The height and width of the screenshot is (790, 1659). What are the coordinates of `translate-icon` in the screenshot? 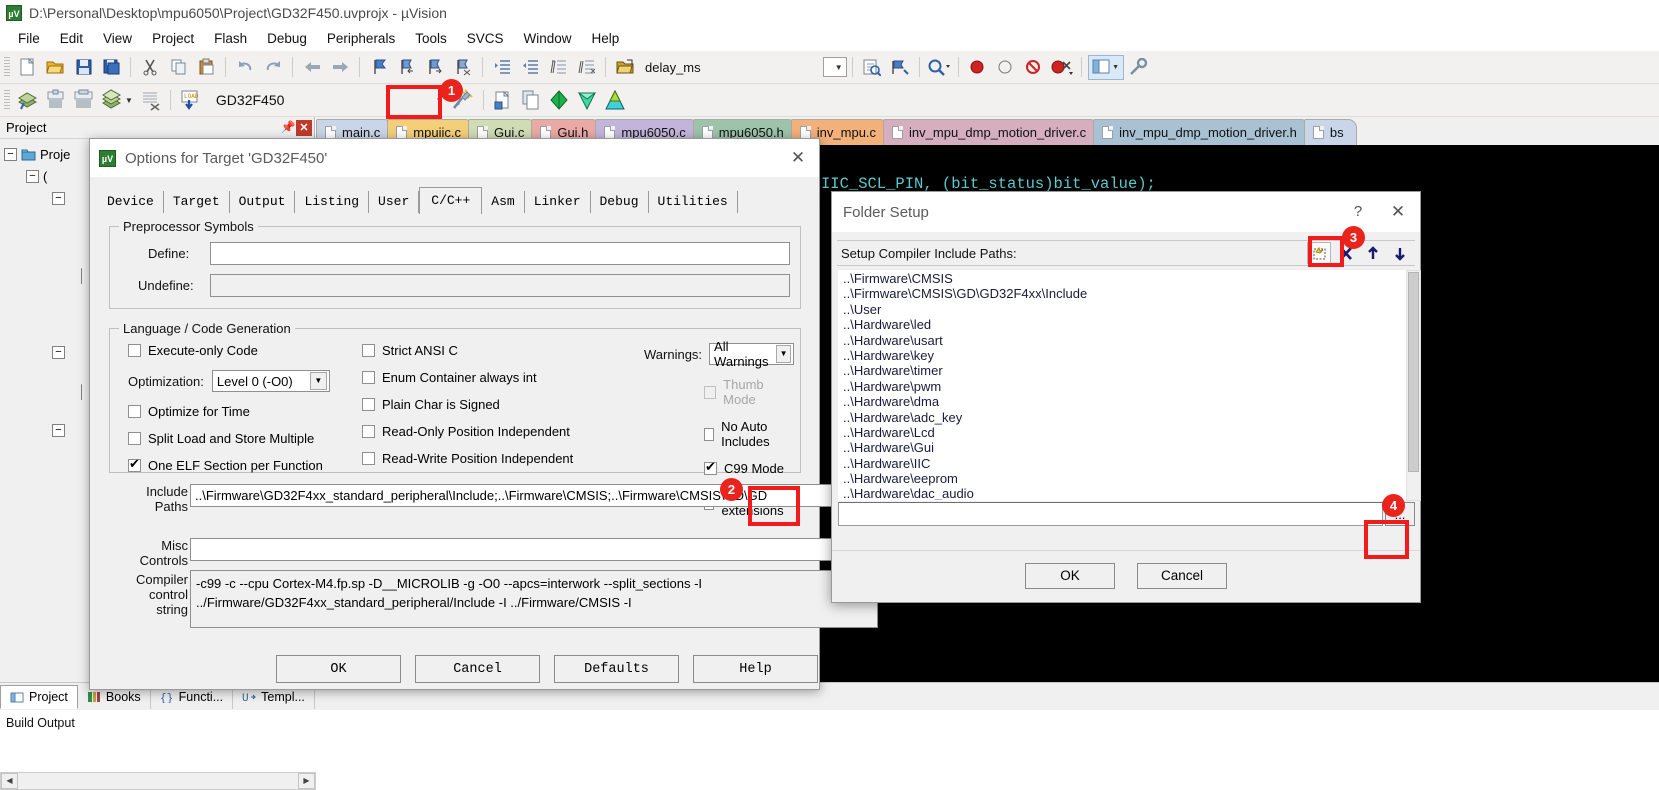 It's located at (27, 100).